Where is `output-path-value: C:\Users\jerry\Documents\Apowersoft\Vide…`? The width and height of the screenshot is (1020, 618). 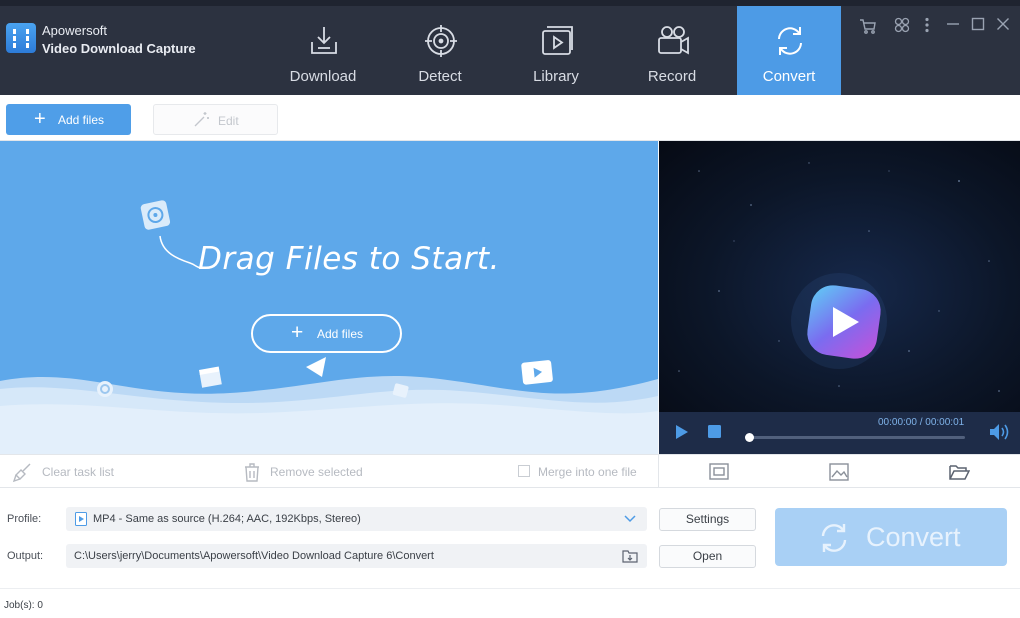
output-path-value: C:\Users\jerry\Documents\Apowersoft\Vide… is located at coordinates (254, 556).